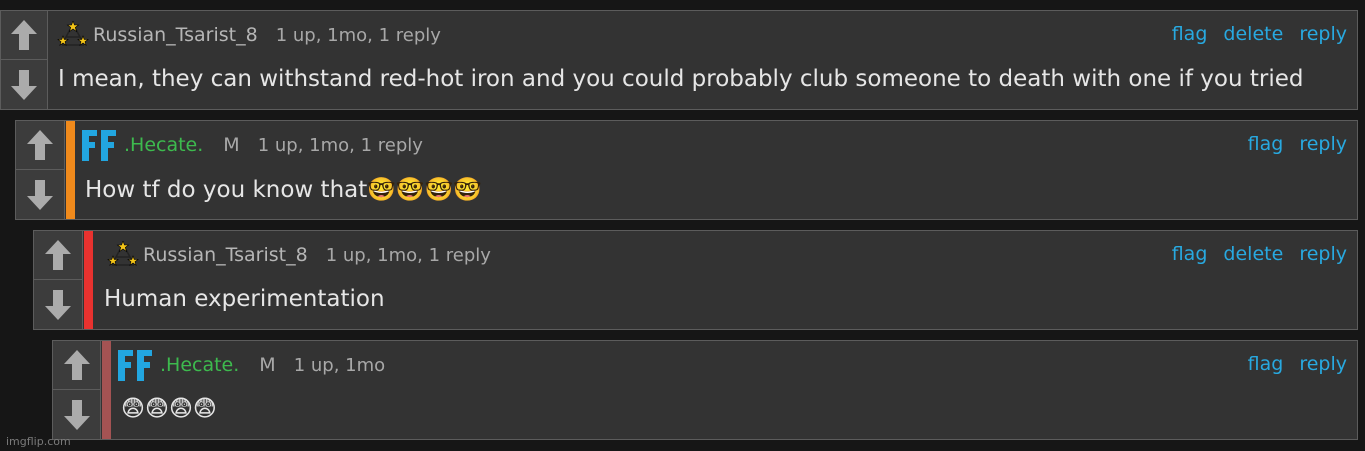 The image size is (1365, 451). What do you see at coordinates (244, 299) in the screenshot?
I see `comment-text: Human experimentation` at bounding box center [244, 299].